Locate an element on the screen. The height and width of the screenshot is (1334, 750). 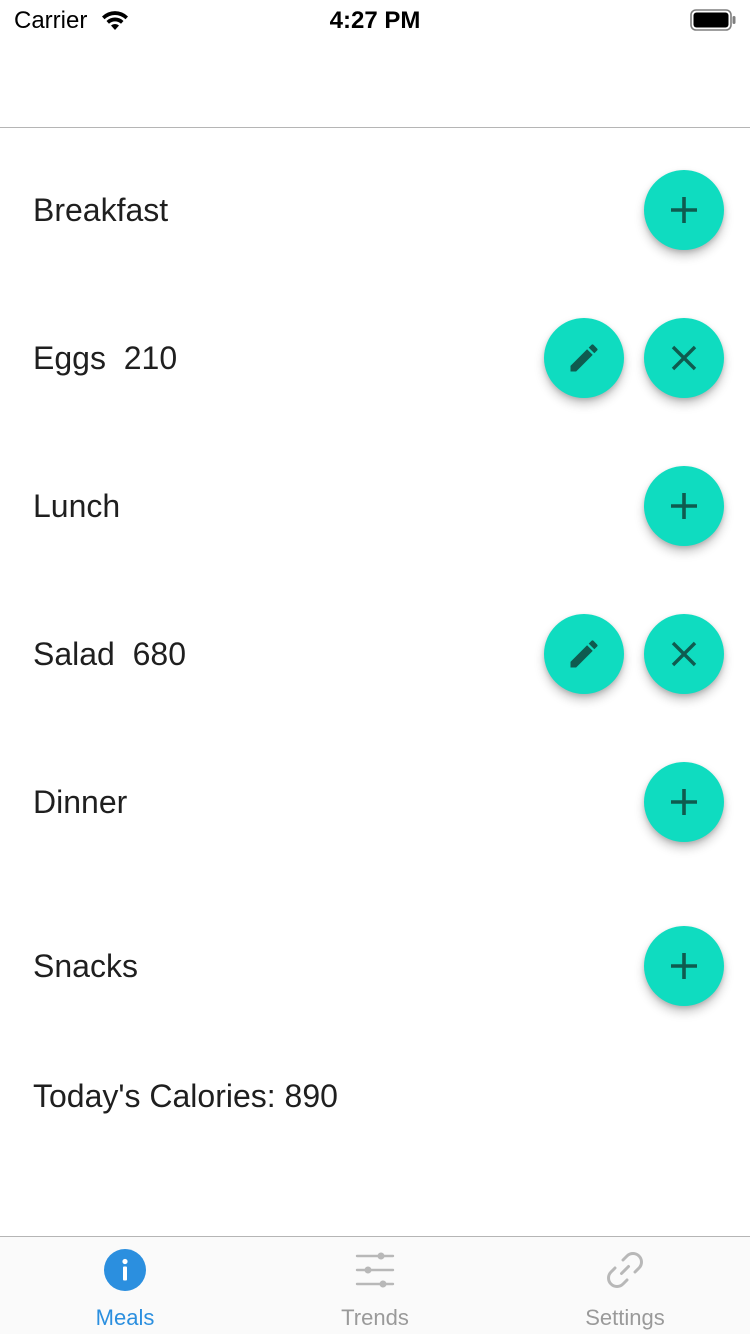
delete-salad-button is located at coordinates (684, 654).